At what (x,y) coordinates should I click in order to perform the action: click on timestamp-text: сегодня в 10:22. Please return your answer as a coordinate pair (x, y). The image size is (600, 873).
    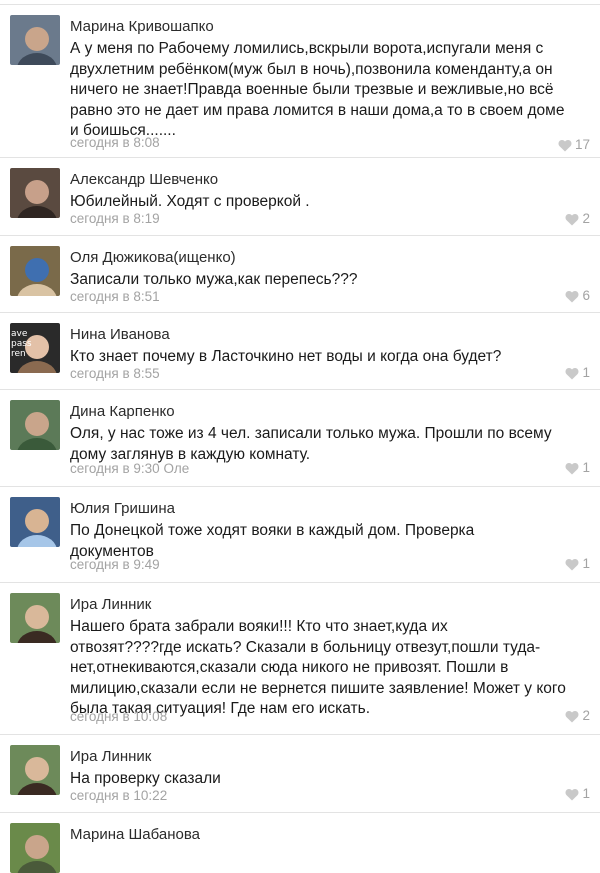
    Looking at the image, I should click on (119, 795).